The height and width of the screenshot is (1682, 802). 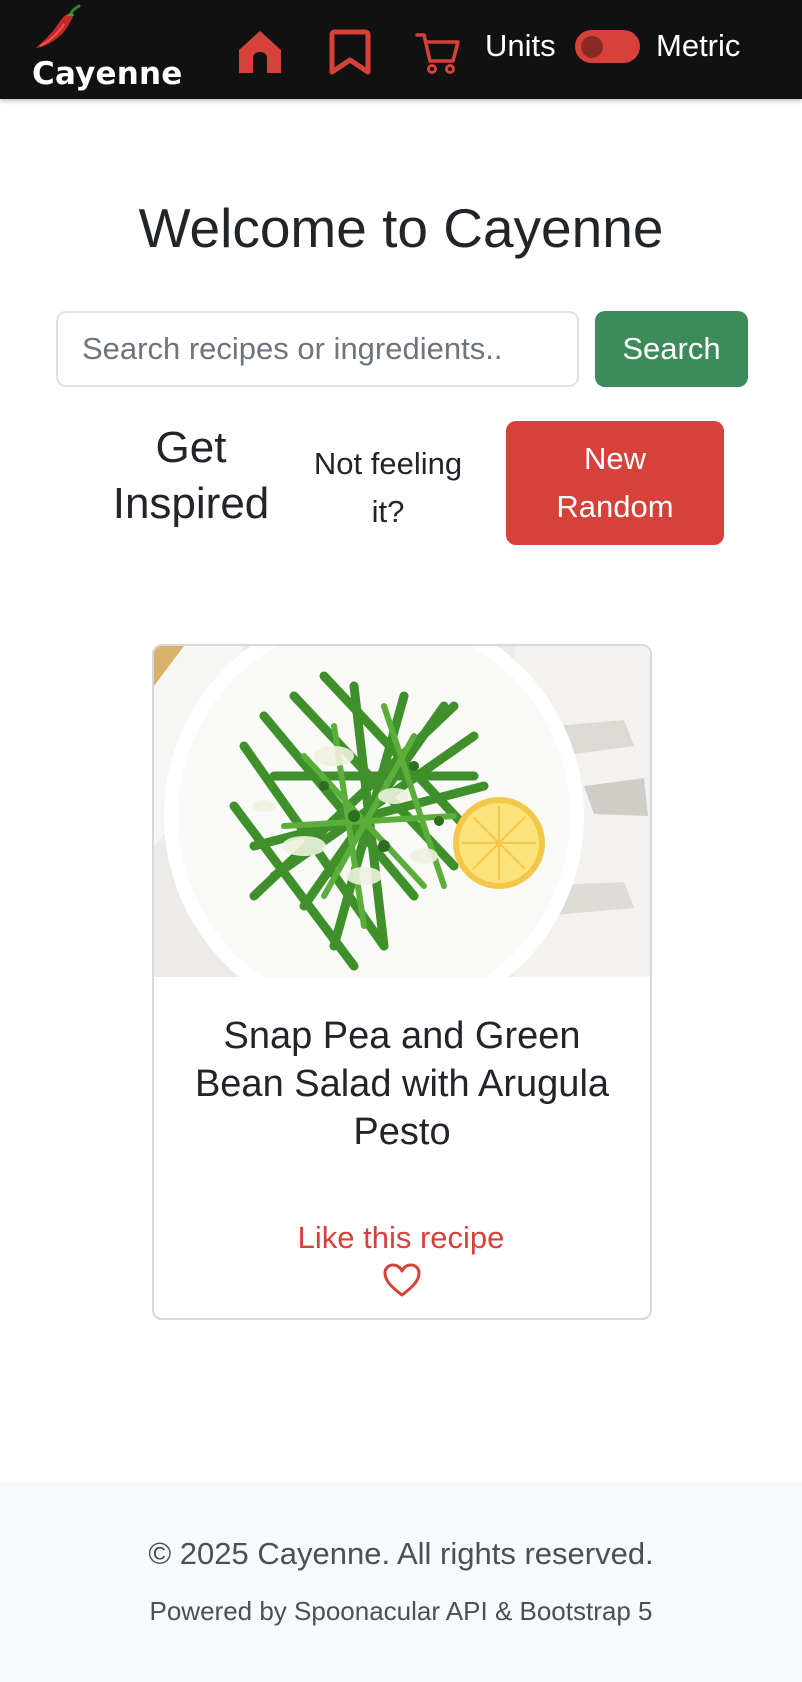 What do you see at coordinates (402, 1280) in the screenshot?
I see `heart-outline-icon` at bounding box center [402, 1280].